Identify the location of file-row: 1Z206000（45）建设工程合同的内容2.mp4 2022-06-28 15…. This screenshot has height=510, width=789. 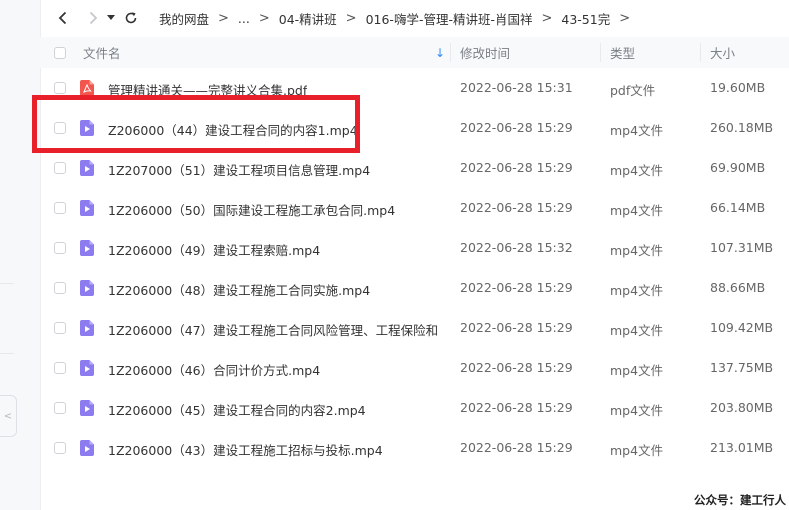
(414, 408).